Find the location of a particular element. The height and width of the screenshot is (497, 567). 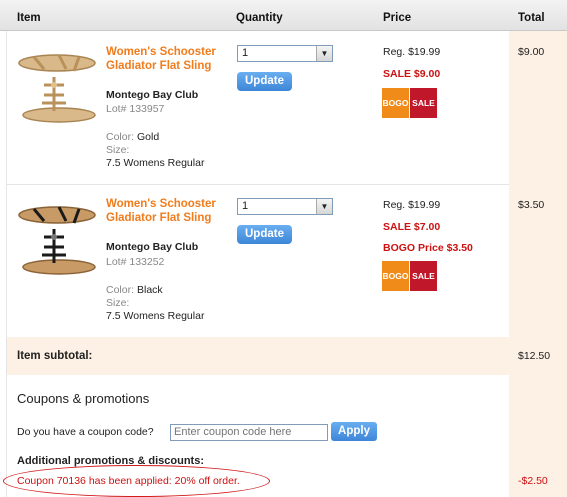

discount-value: -$2.50 is located at coordinates (533, 481).